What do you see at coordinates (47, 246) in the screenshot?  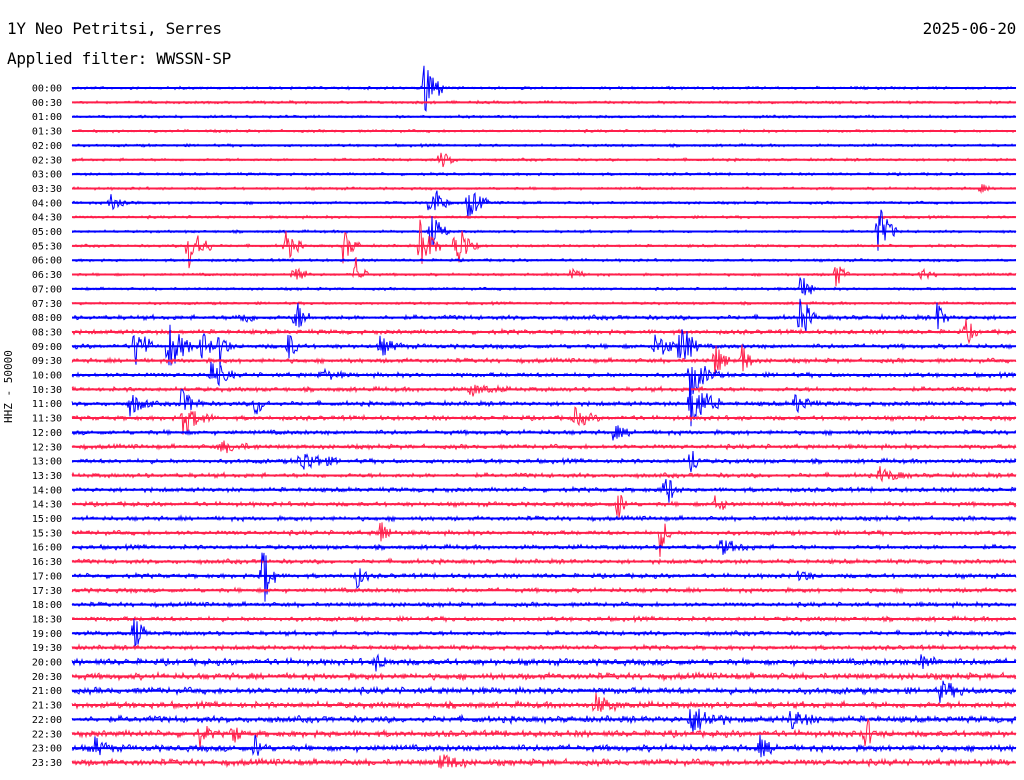 I see `time-label: 05:30` at bounding box center [47, 246].